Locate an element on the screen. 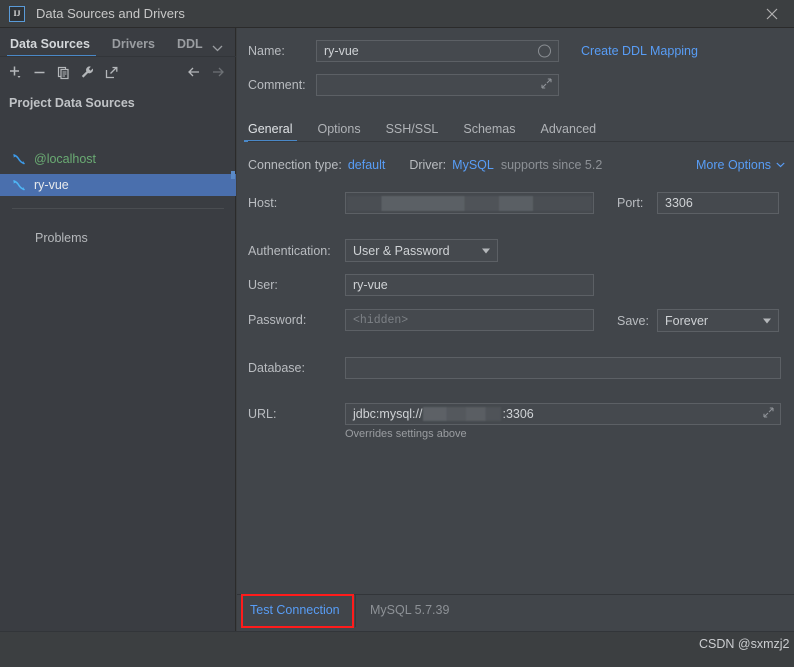 The height and width of the screenshot is (667, 794). sidebar-tab-underline is located at coordinates (118, 56).